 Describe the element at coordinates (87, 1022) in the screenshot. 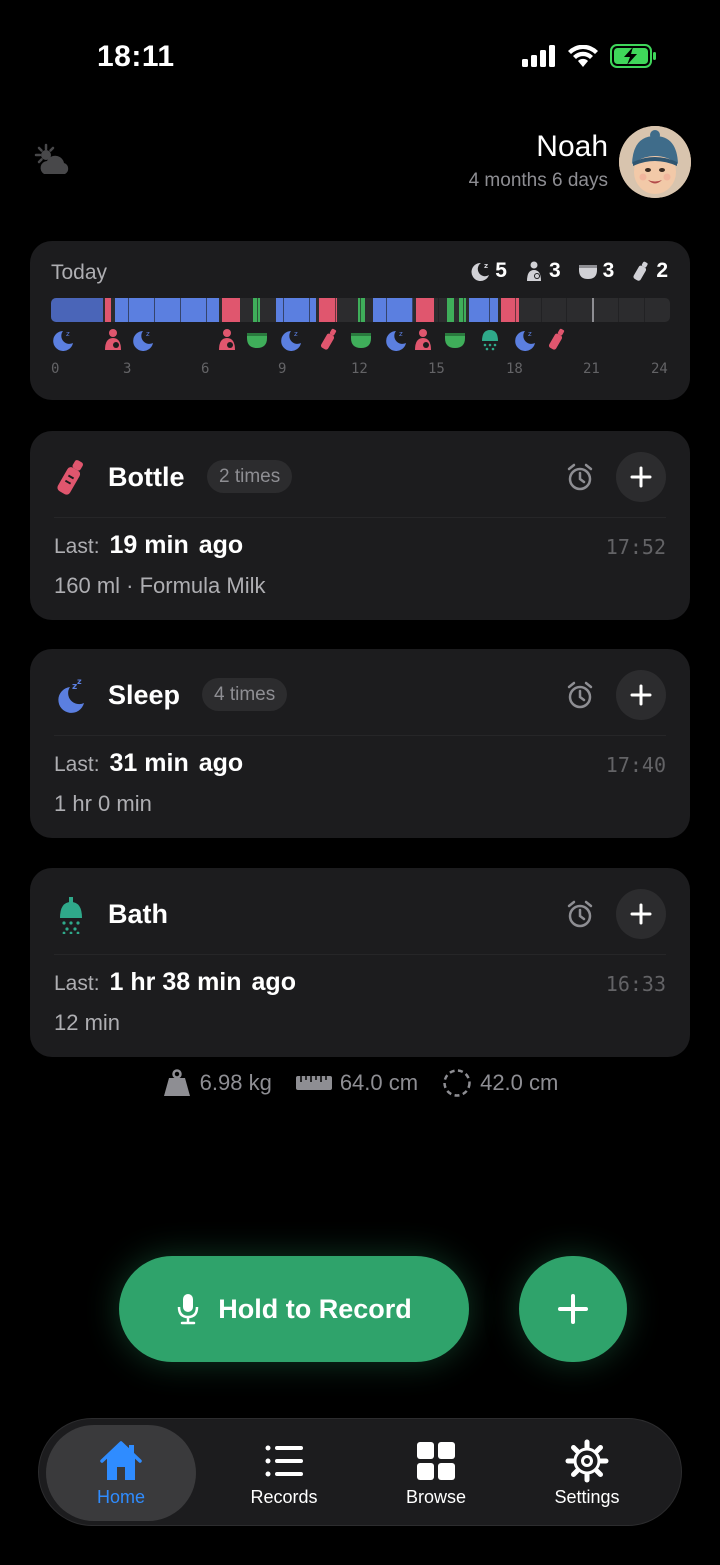

I see `card-detail: 12 min` at that location.